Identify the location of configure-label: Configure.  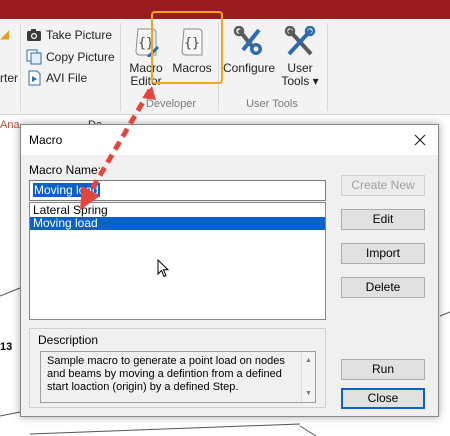
(249, 68).